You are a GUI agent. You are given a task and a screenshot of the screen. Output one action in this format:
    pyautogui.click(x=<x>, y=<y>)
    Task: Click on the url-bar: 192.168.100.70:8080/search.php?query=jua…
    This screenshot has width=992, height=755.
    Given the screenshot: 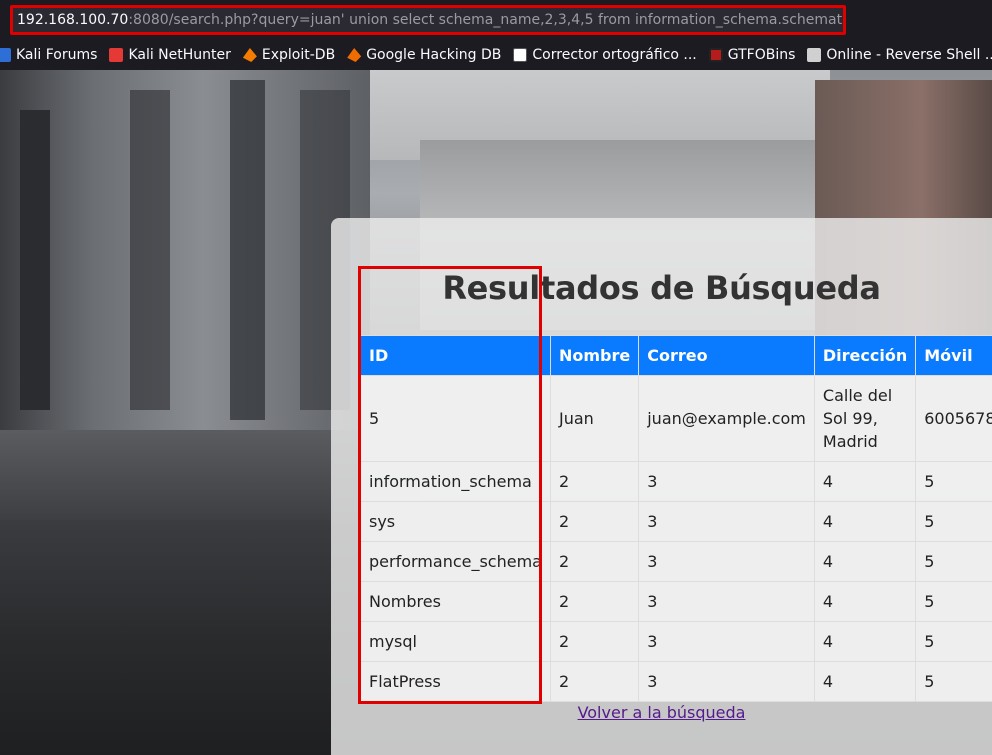 What is the action you would take?
    pyautogui.click(x=496, y=20)
    